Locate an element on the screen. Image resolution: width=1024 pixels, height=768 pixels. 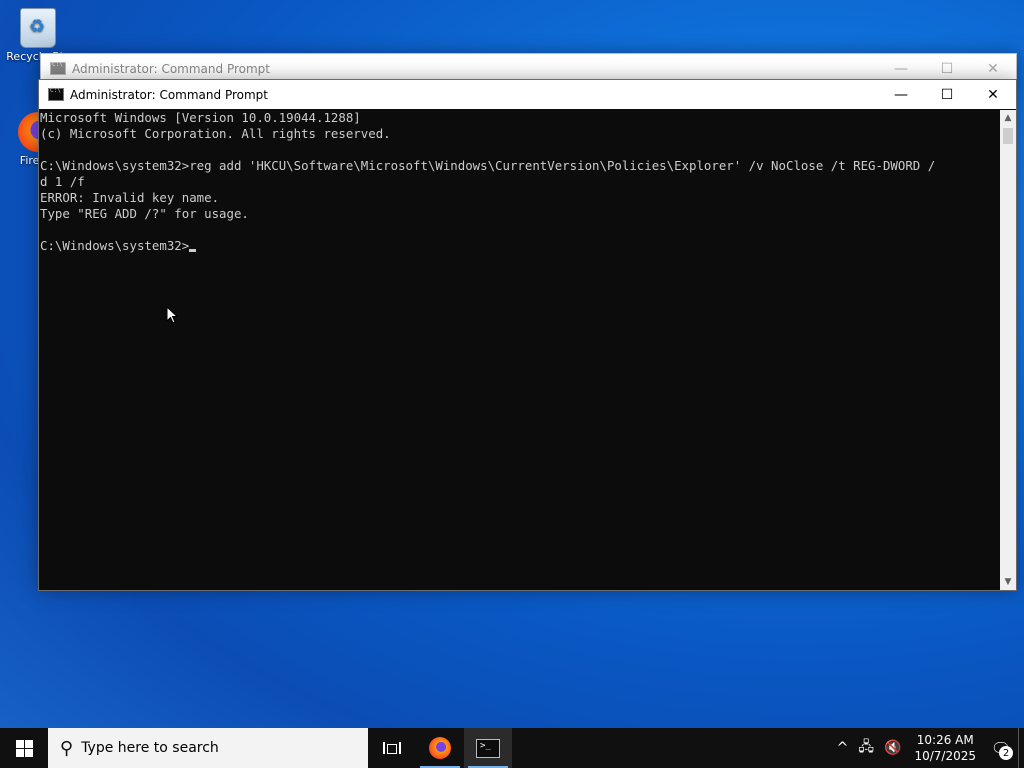
scroll-thumb is located at coordinates (1008, 136).